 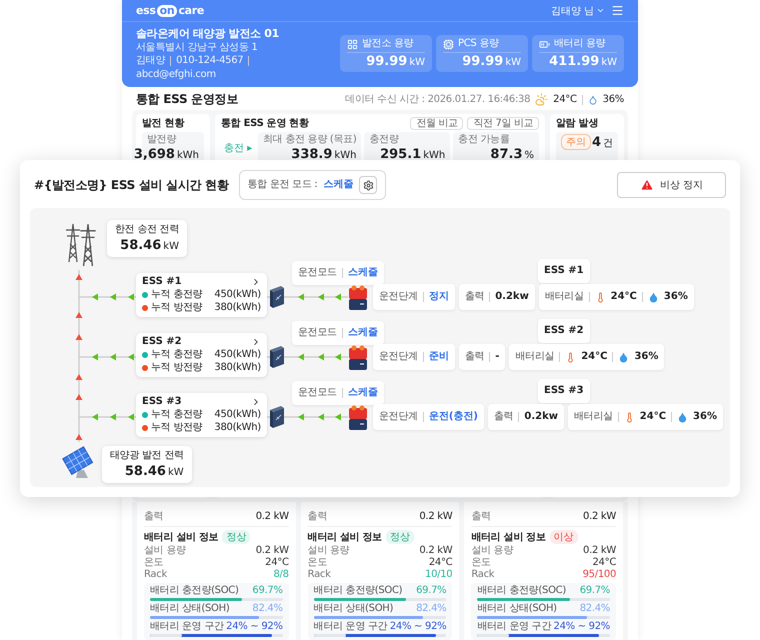 I want to click on ess-card: ESS #3 누적 충전량 450(kWh) 누적 방전량 380(kWh), so click(x=201, y=415).